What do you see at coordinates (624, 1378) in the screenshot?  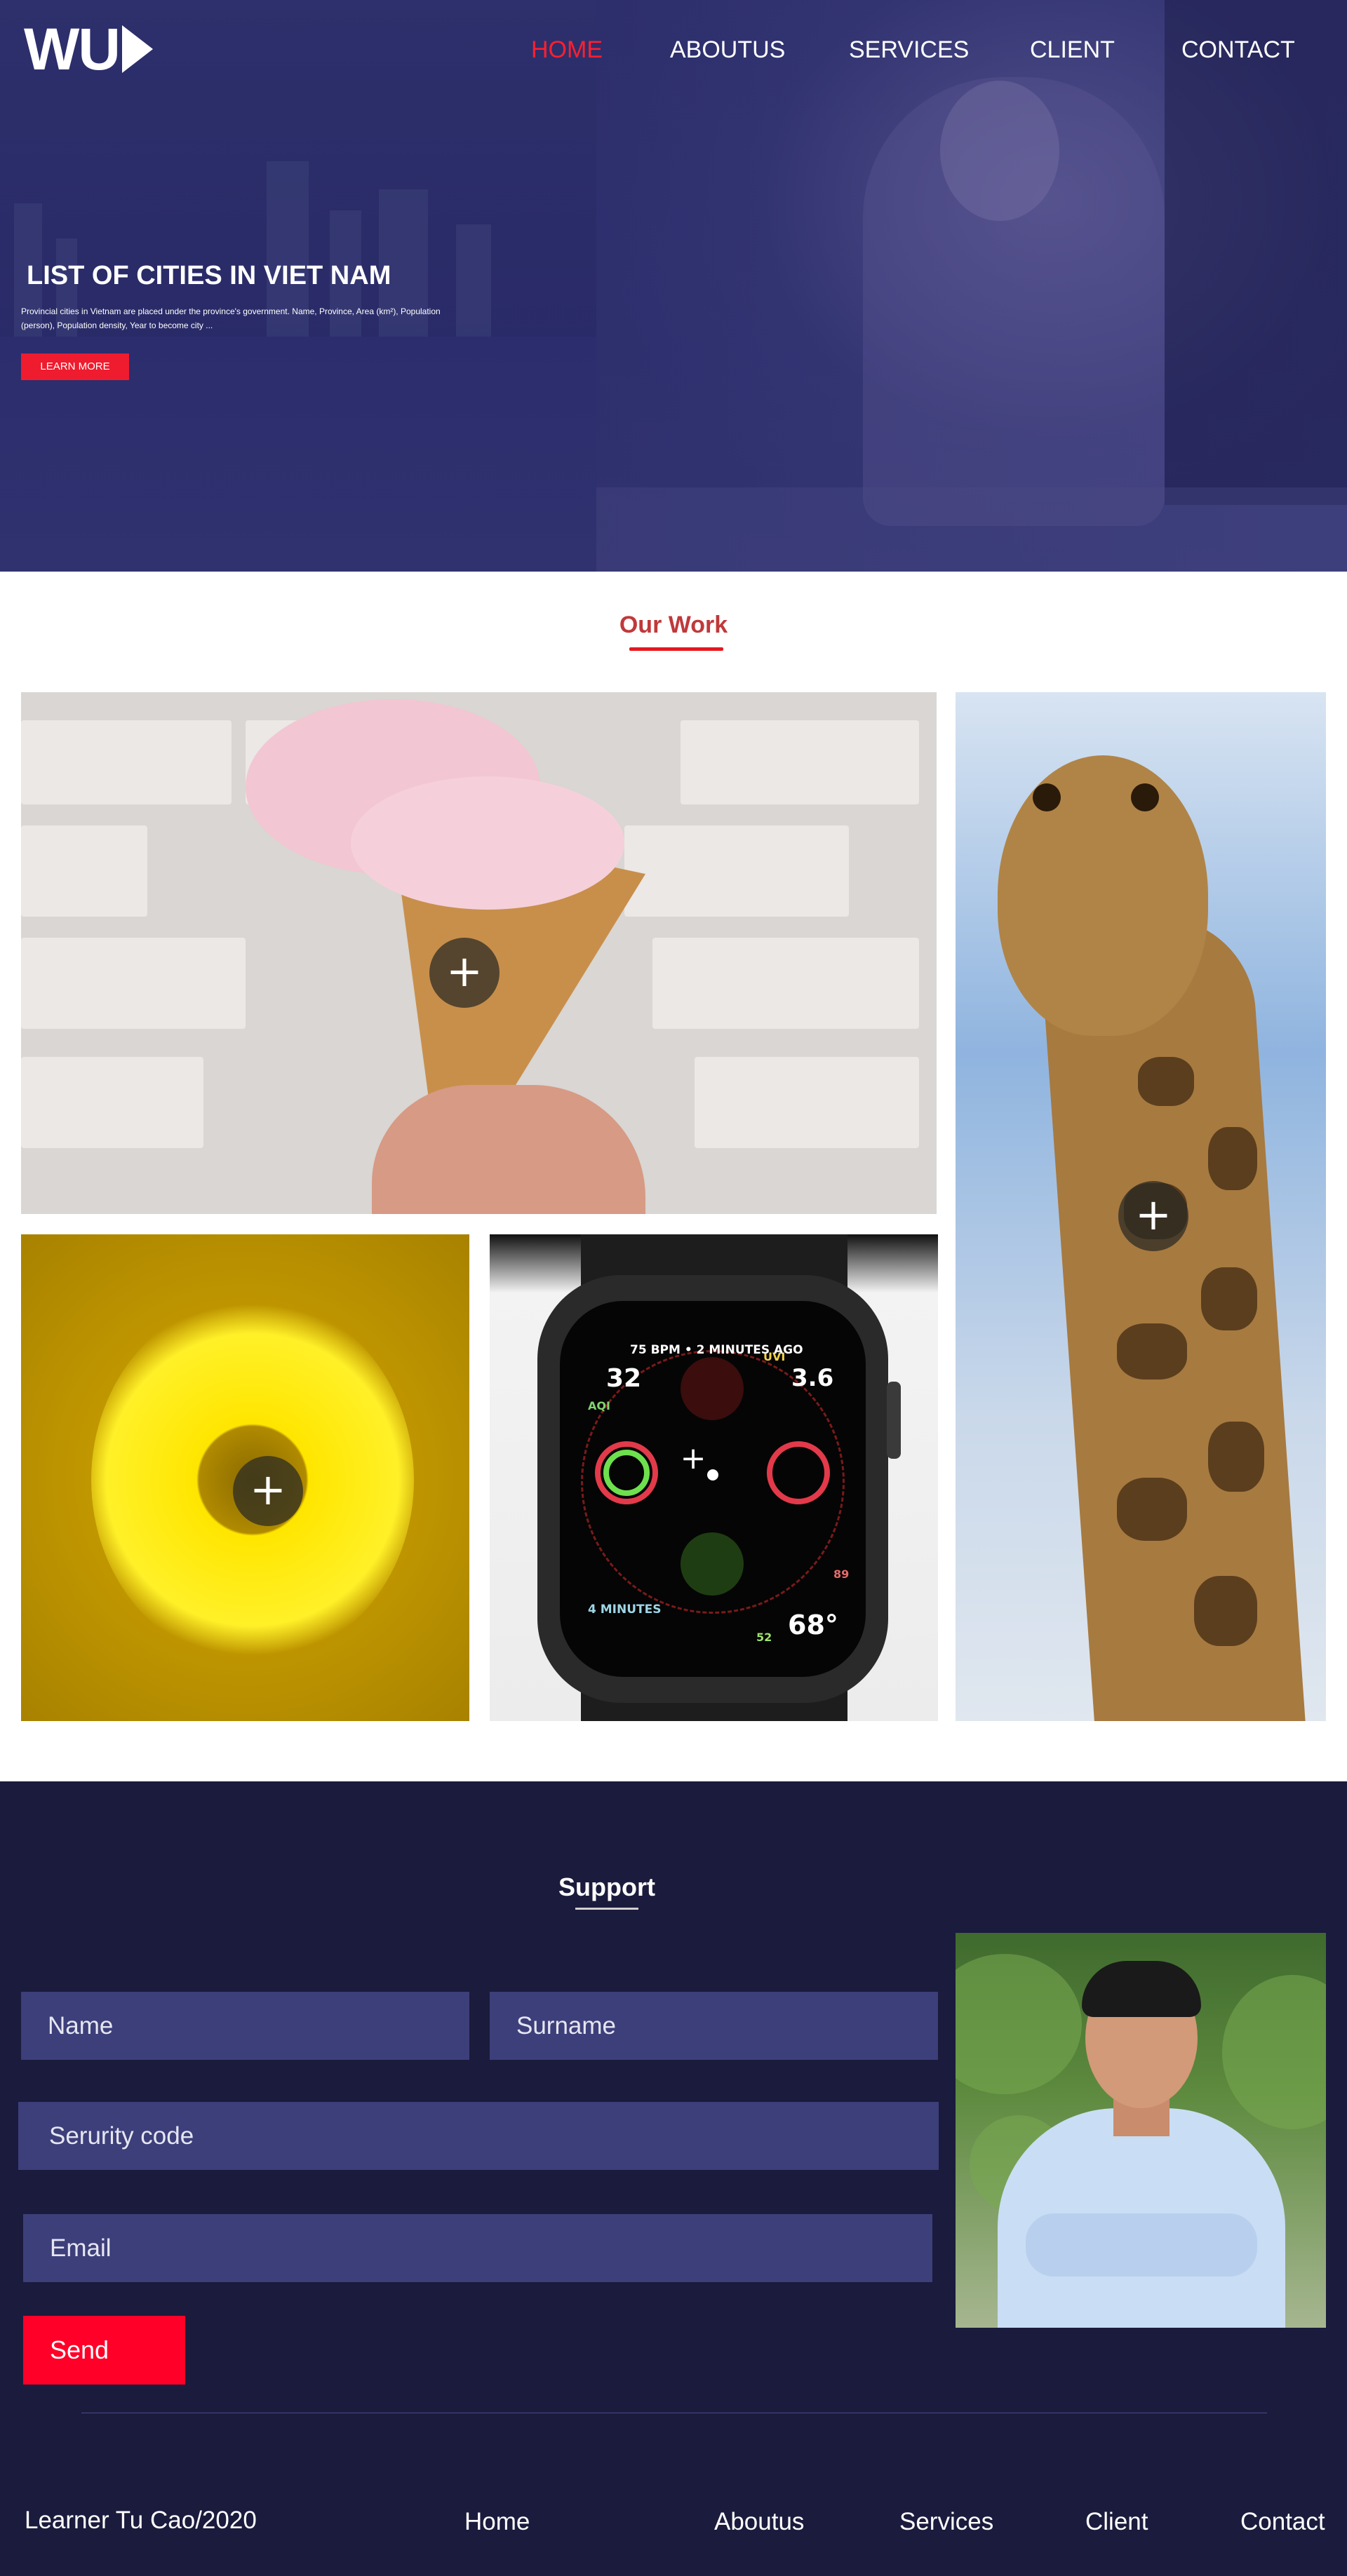 I see `watch-aqi-value: 32` at bounding box center [624, 1378].